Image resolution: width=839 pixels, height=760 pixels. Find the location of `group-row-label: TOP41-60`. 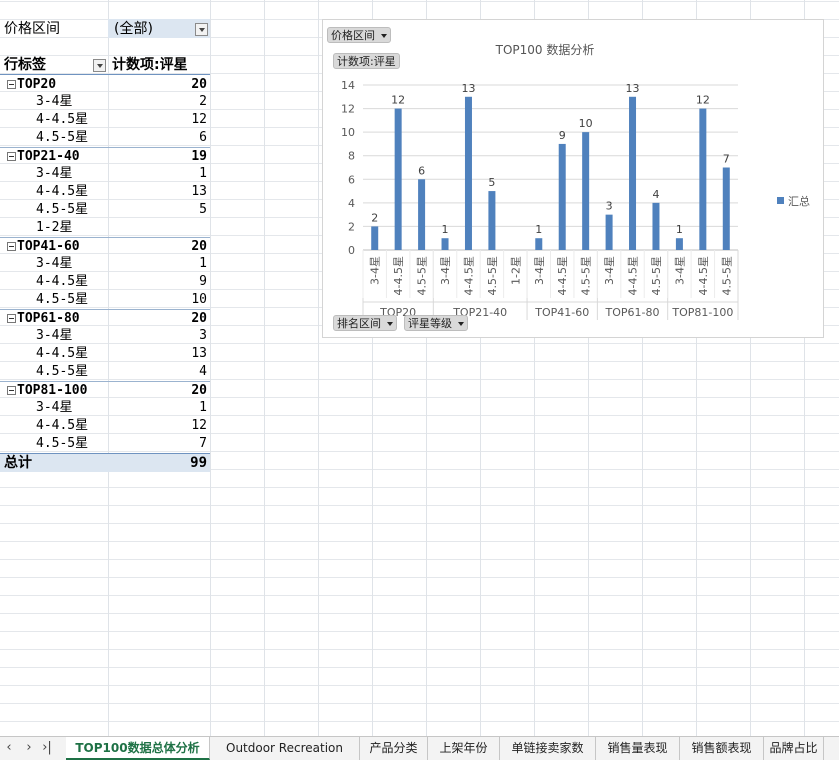

group-row-label: TOP41-60 is located at coordinates (48, 247).